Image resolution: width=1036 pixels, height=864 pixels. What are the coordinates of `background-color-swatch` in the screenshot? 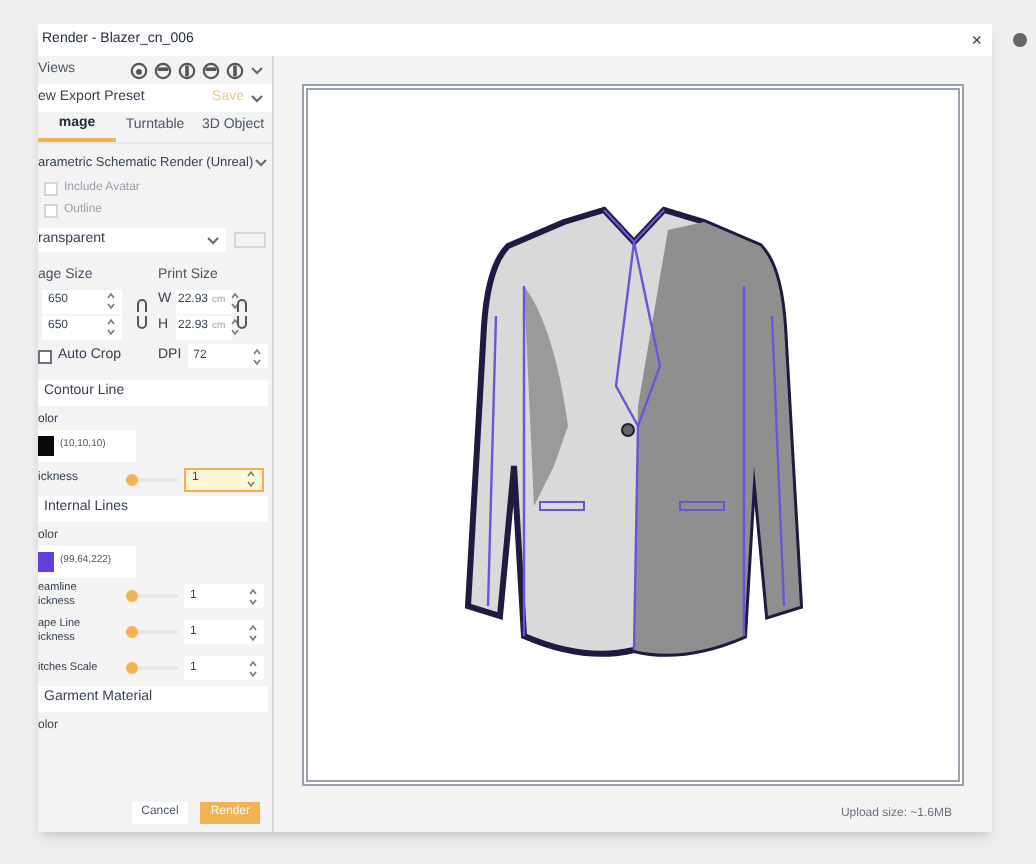 It's located at (250, 240).